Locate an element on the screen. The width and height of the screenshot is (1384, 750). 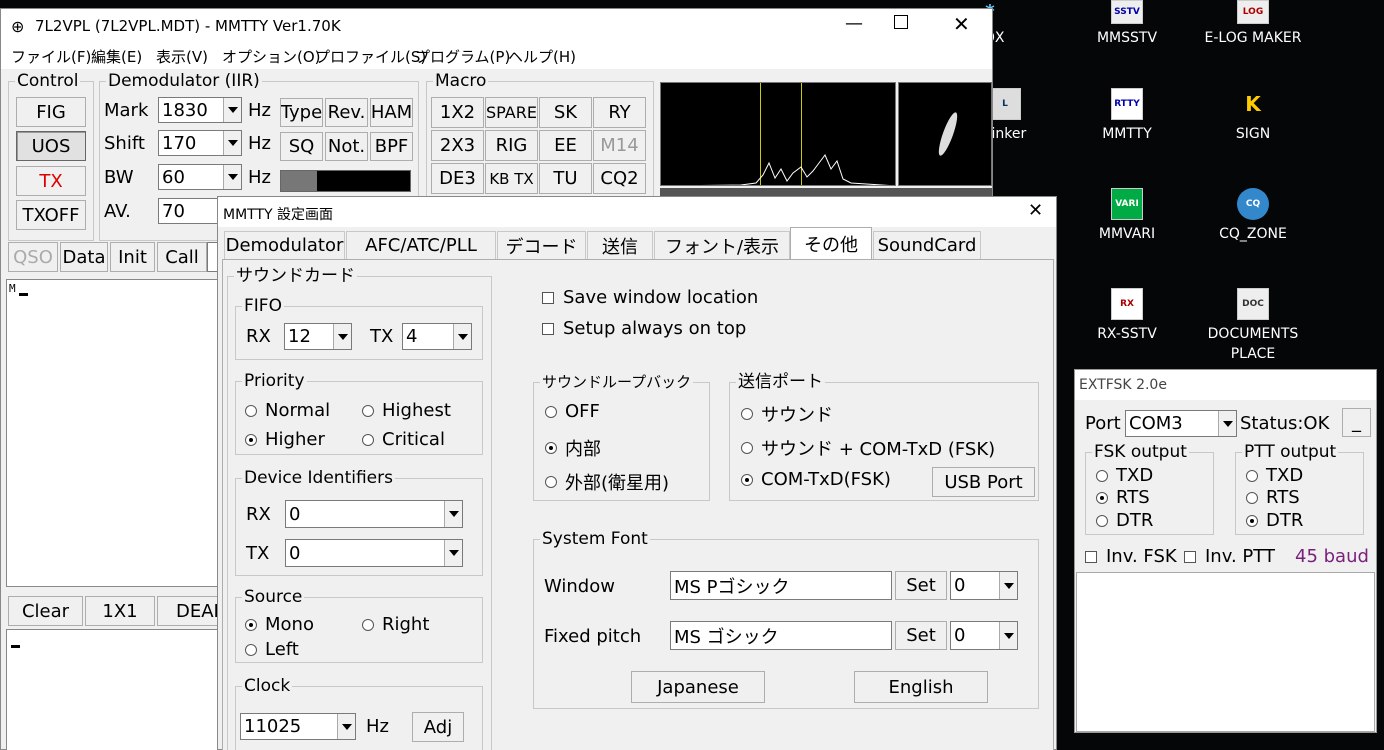
tab-transmit: 送信 is located at coordinates (620, 245).